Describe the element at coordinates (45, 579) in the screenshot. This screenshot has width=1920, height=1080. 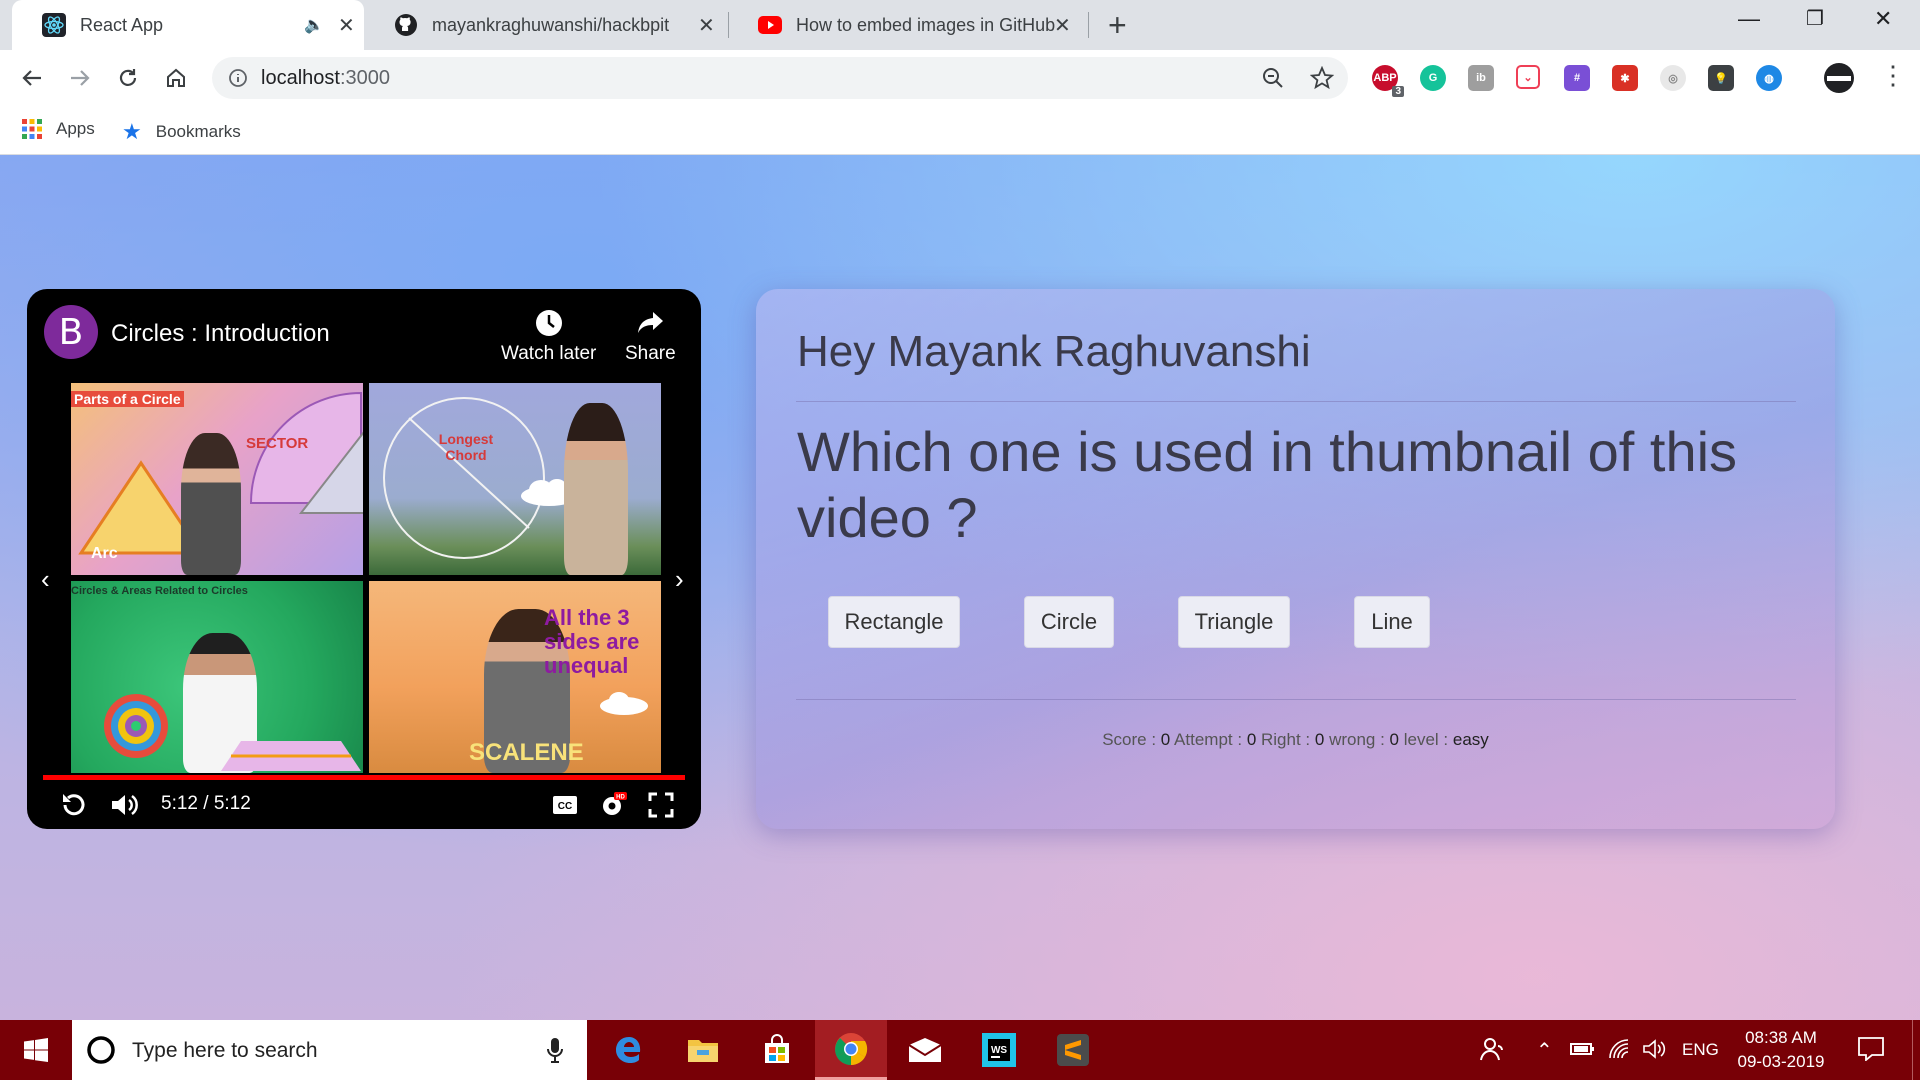
I see `carousel-prev-icon: ‹` at that location.